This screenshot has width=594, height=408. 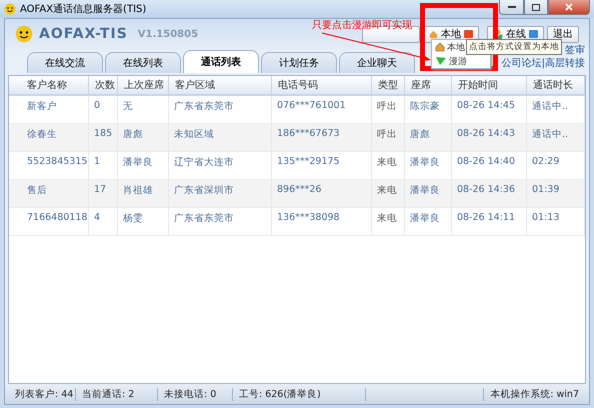 What do you see at coordinates (388, 85) in the screenshot?
I see `column-header: 类型` at bounding box center [388, 85].